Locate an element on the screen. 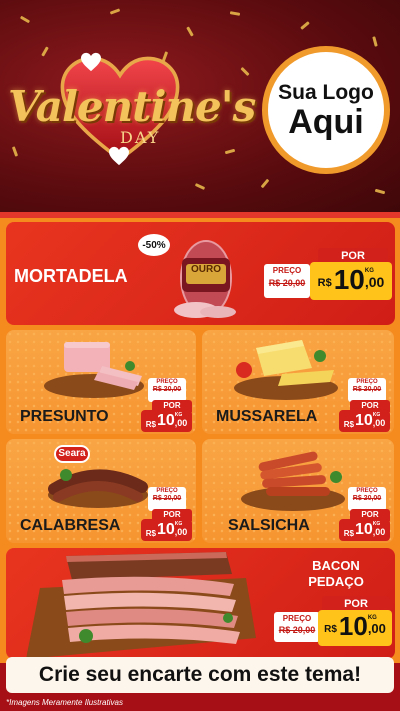 The height and width of the screenshot is (711, 400). product-card-presunto: PRESUNTO PREÇO R$ 20,00 POR R$ 10 KG ,00 is located at coordinates (101, 382).